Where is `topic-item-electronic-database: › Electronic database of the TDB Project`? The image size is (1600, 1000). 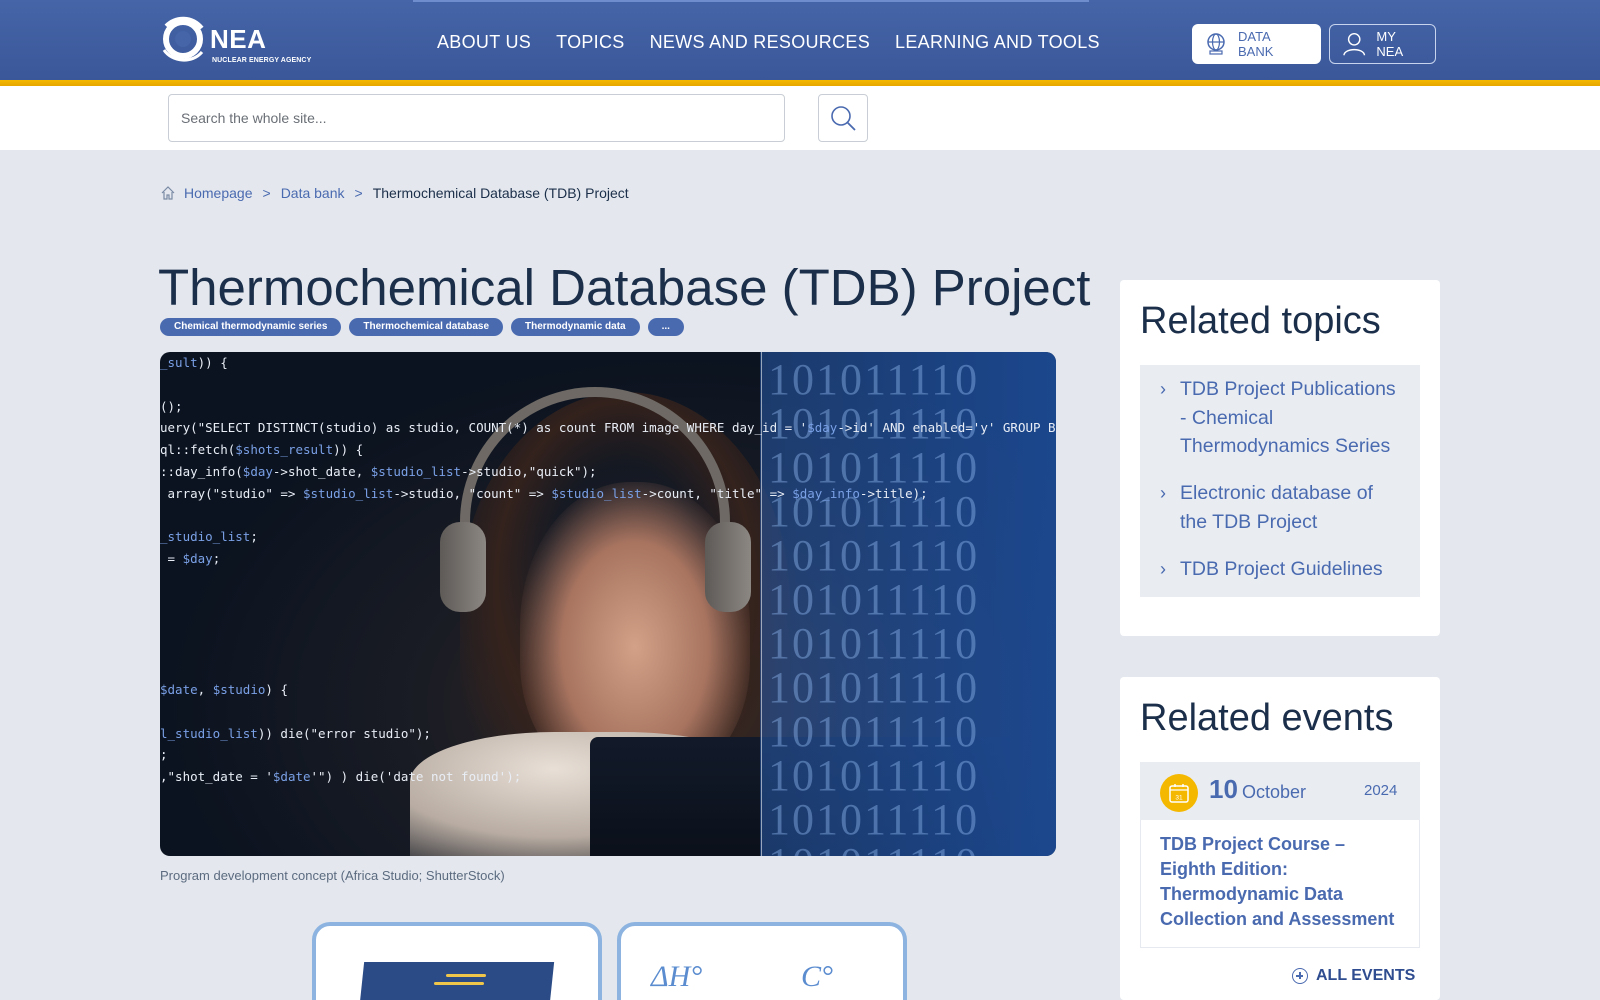
topic-item-electronic-database: › Electronic database of the TDB Project is located at coordinates (1280, 507).